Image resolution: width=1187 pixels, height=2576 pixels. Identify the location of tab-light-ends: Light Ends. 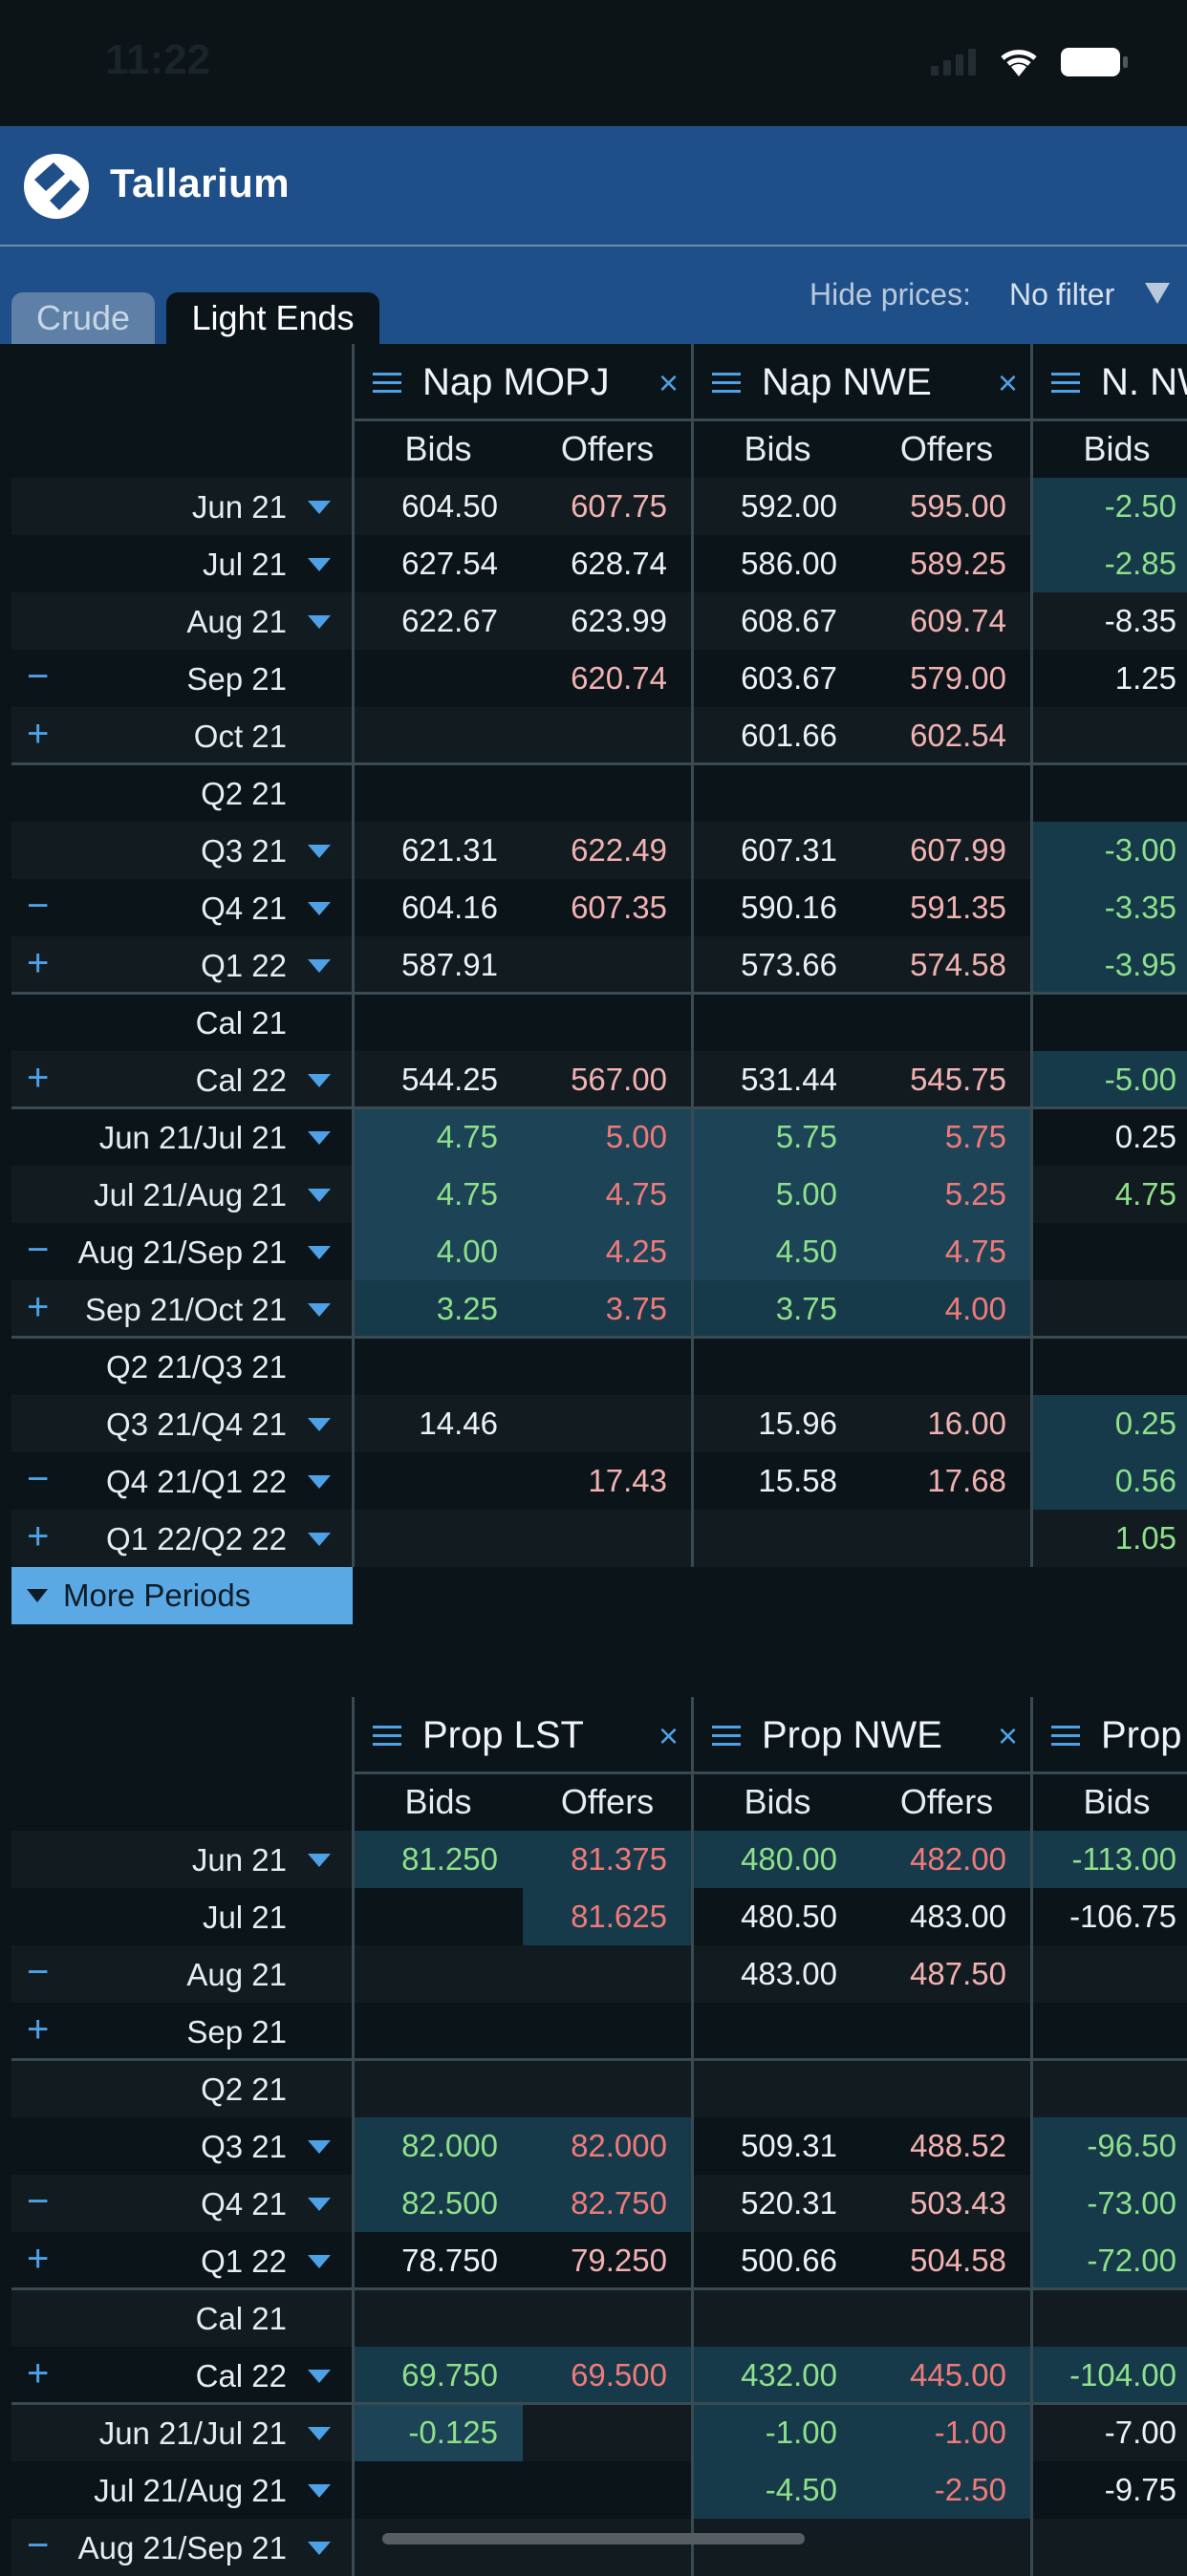
(272, 318).